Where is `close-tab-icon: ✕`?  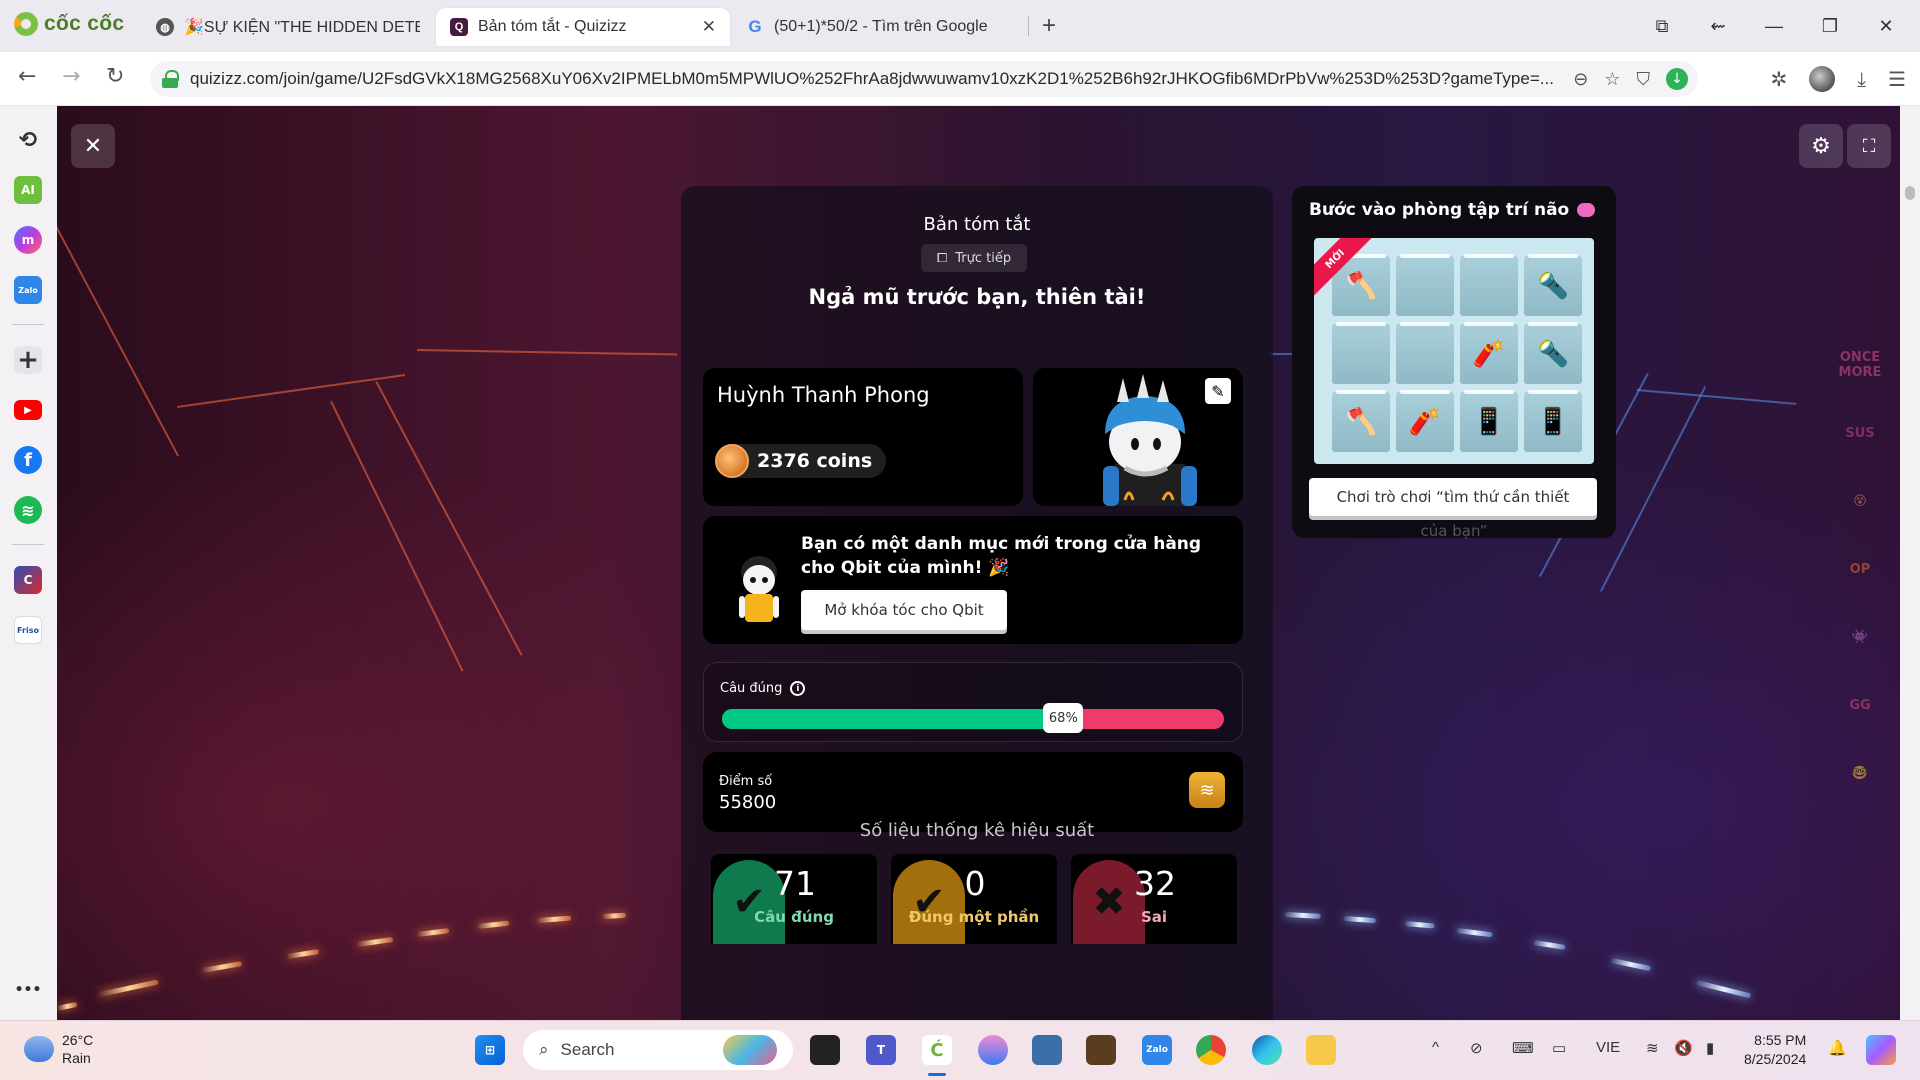
close-tab-icon: ✕ is located at coordinates (709, 27).